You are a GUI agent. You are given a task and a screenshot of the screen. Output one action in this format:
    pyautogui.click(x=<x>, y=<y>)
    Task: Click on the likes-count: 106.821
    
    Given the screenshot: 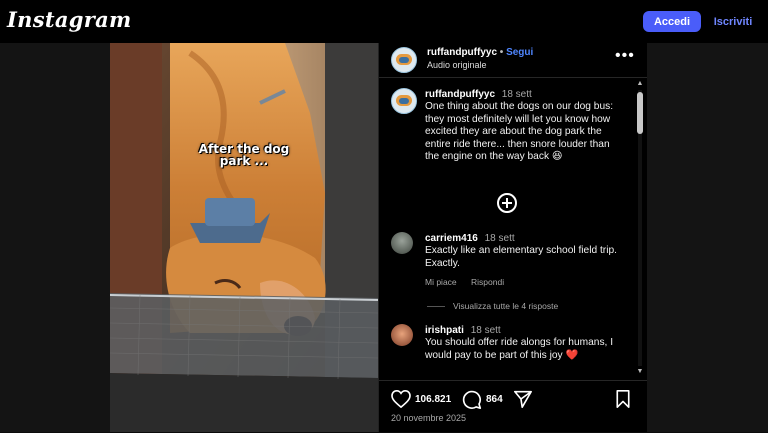 What is the action you would take?
    pyautogui.click(x=433, y=399)
    